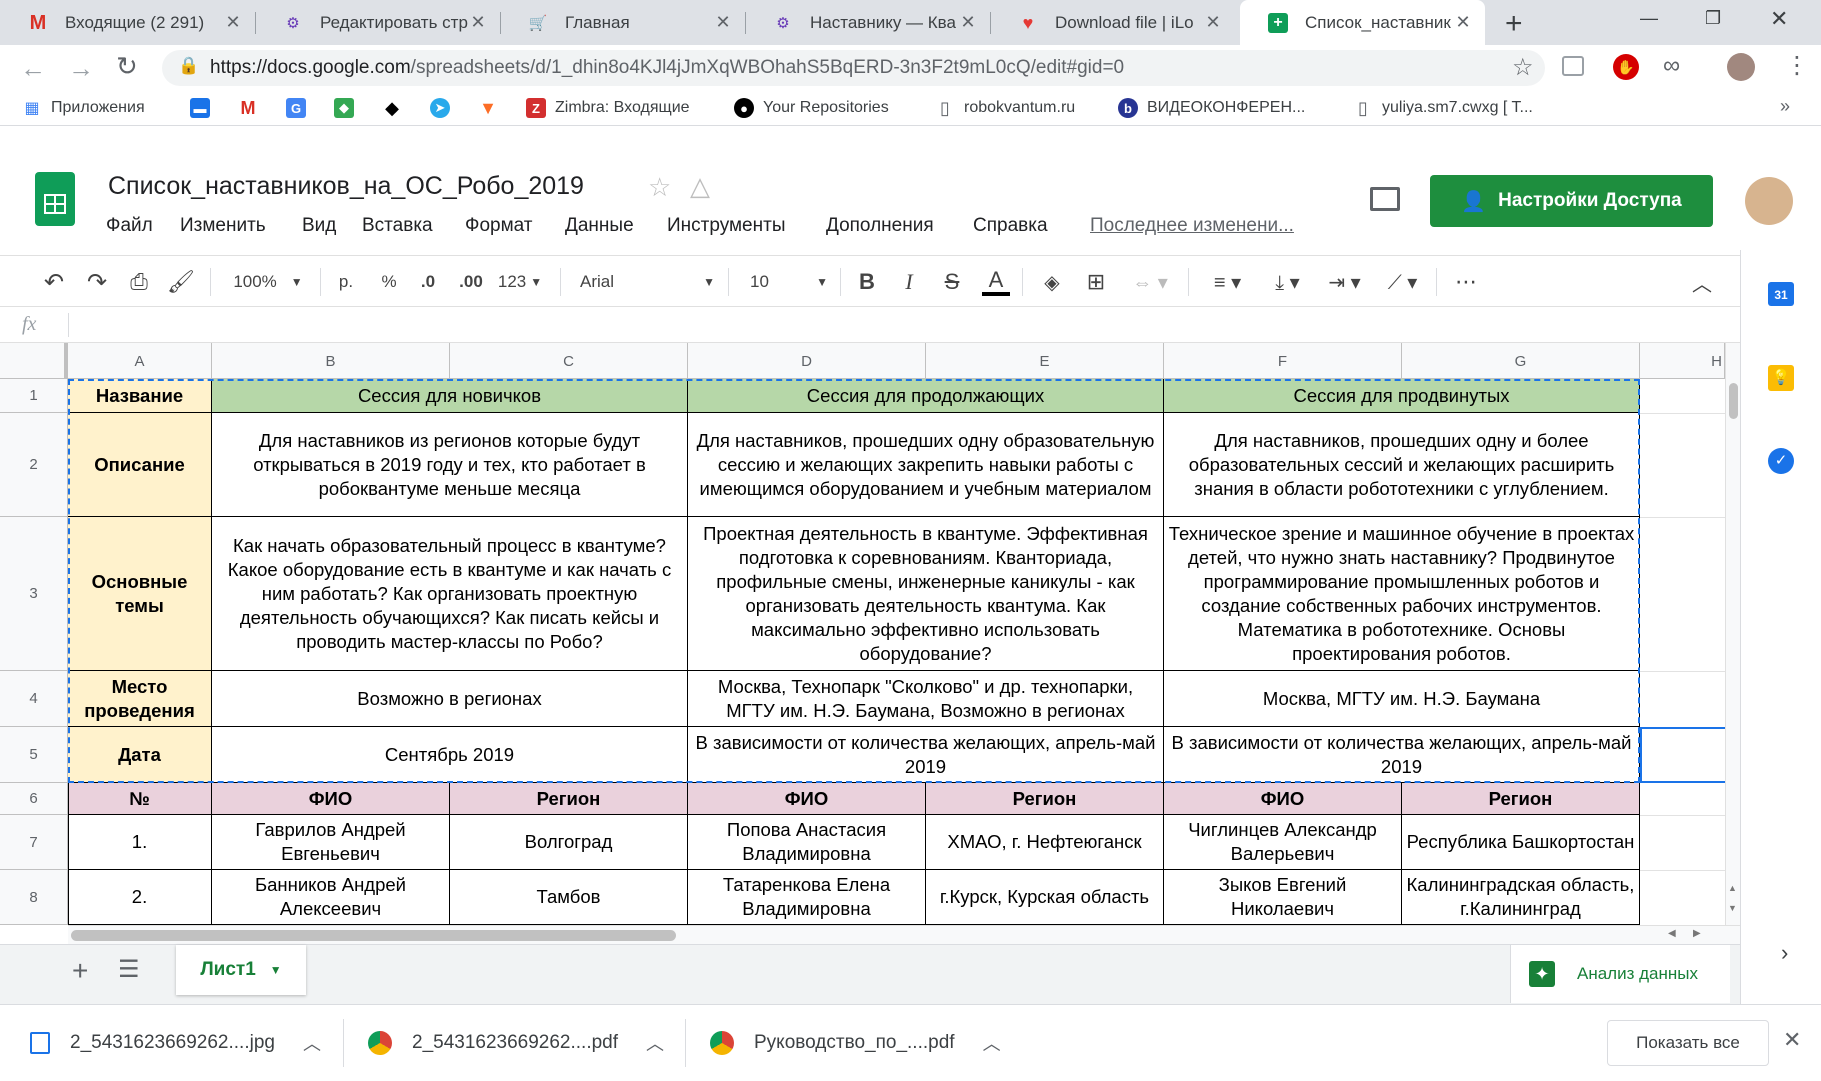 Image resolution: width=1821 pixels, height=1081 pixels. Describe the element at coordinates (1521, 361) in the screenshot. I see `column-header: G` at that location.